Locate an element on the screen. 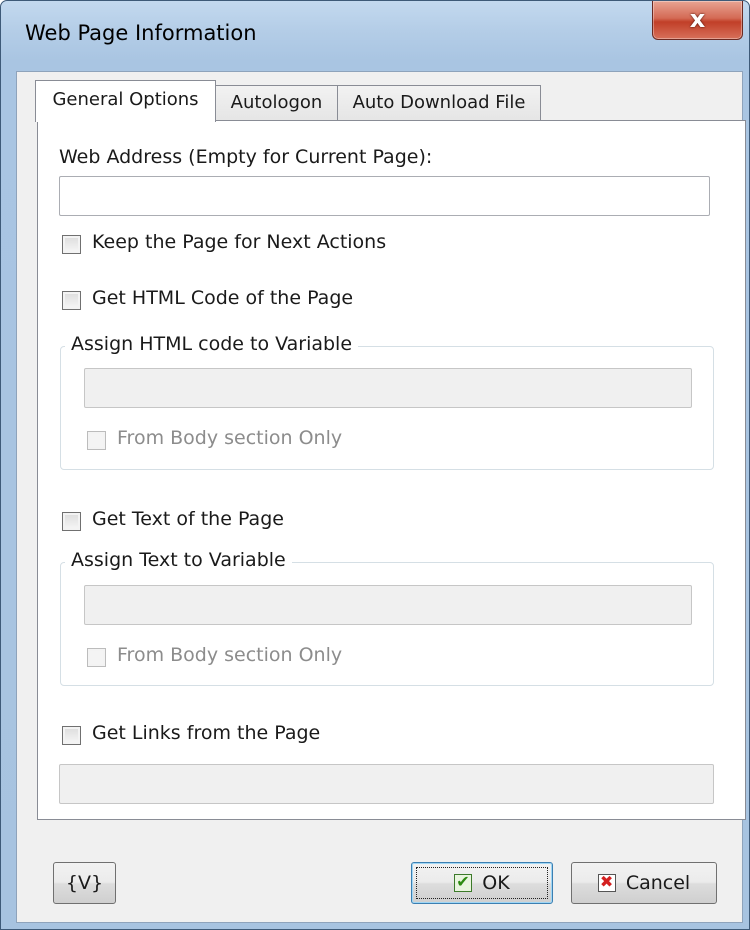  tab-auto-download-file: Auto Download File is located at coordinates (439, 103).